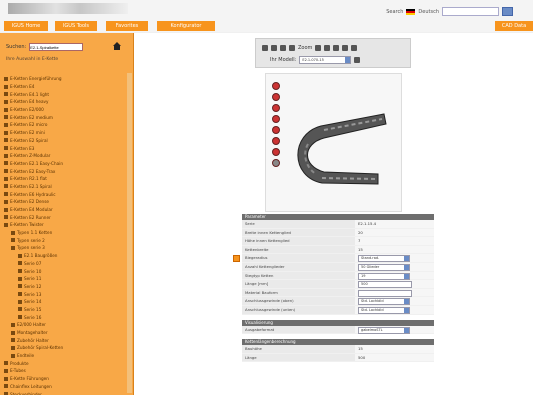  Describe the element at coordinates (338, 310) in the screenshot. I see `property-row: Anschlussgewinde (unten) Std. Lochbild` at that location.